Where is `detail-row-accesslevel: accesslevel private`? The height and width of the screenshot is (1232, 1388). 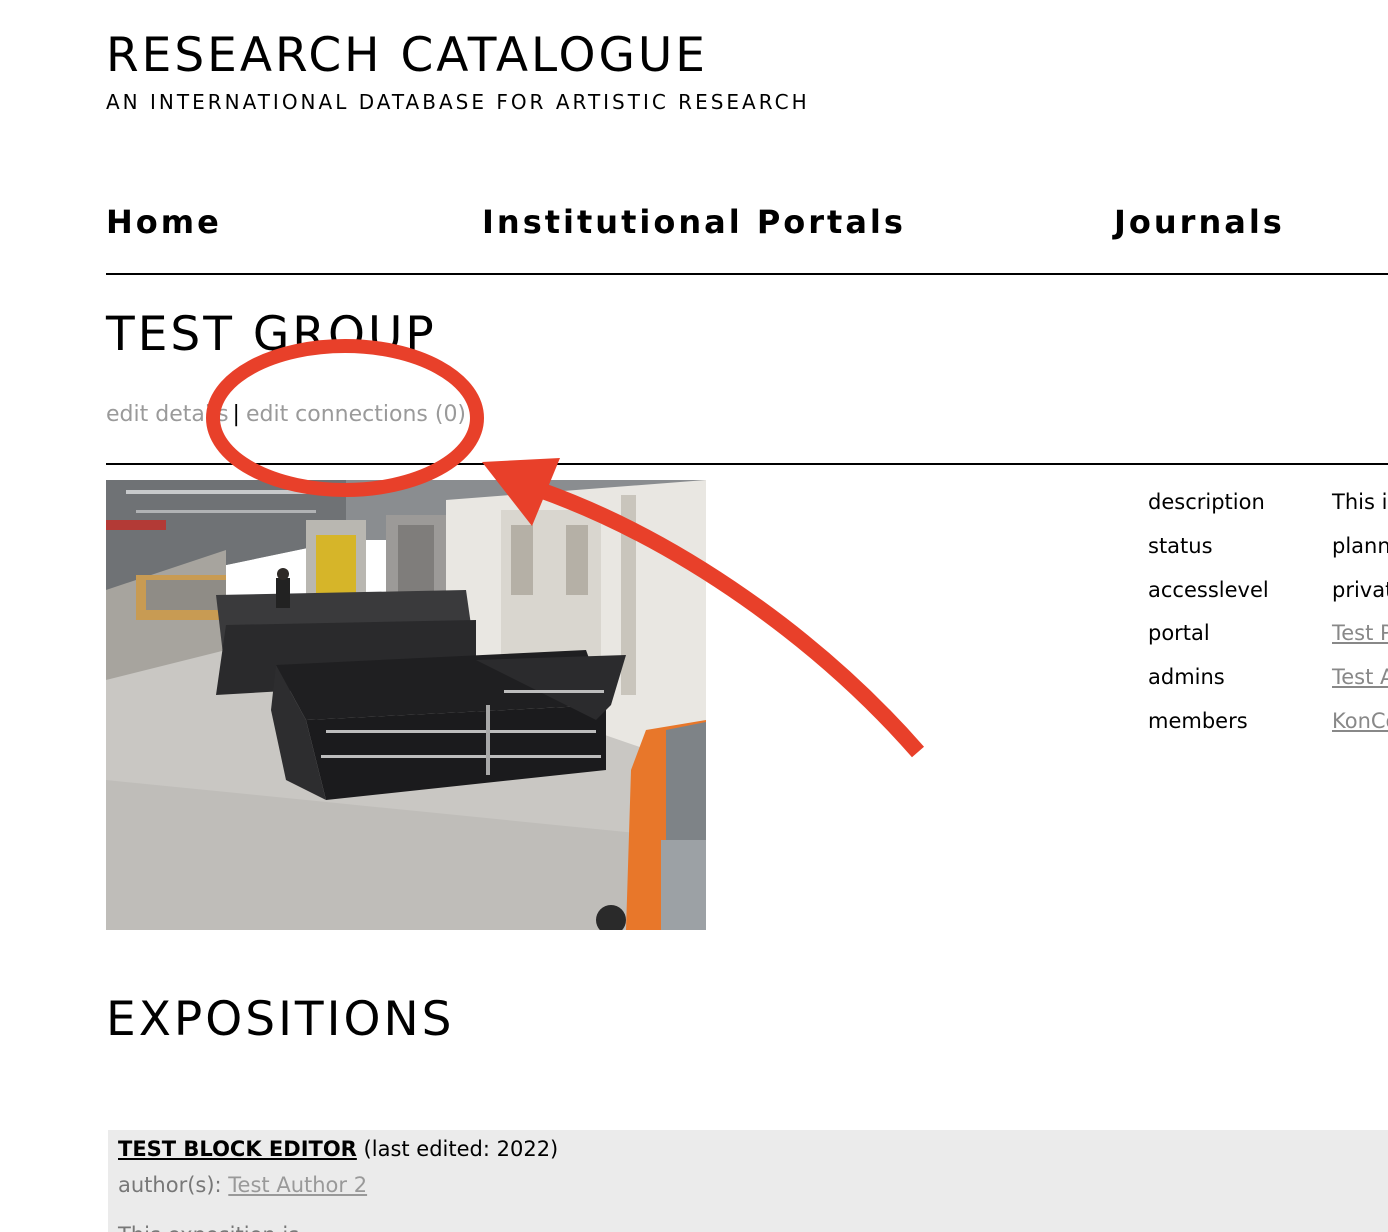
detail-row-accesslevel: accesslevel private is located at coordinates (1268, 594).